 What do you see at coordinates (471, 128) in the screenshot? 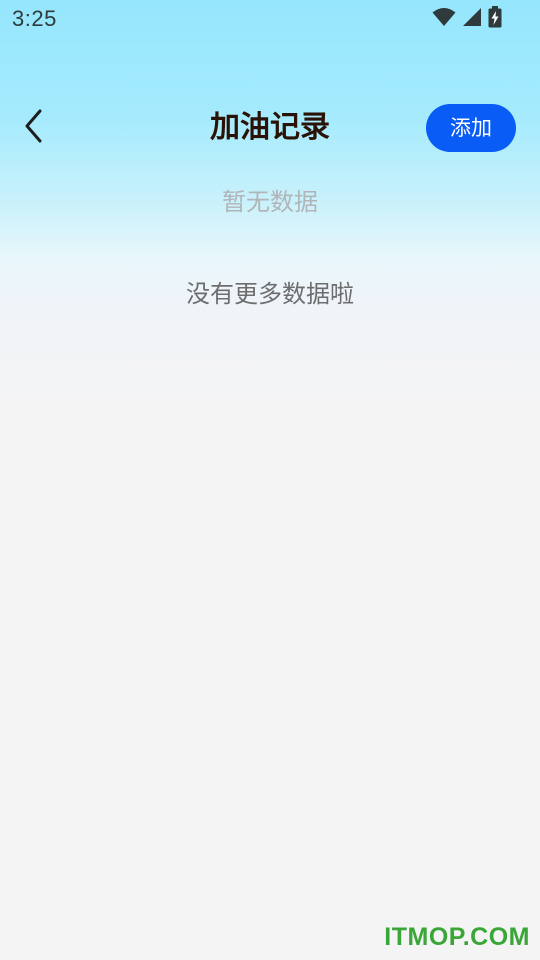
I see `add-button: 添加` at bounding box center [471, 128].